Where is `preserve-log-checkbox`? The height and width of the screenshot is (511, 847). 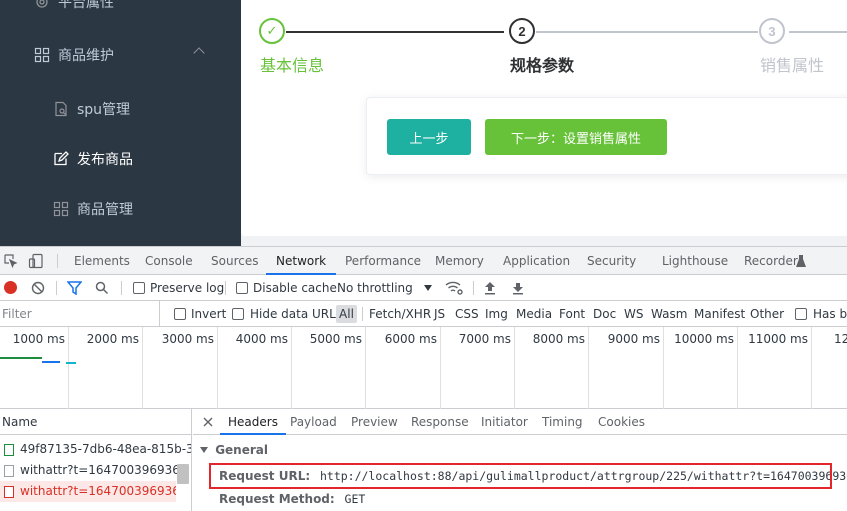
preserve-log-checkbox is located at coordinates (139, 288).